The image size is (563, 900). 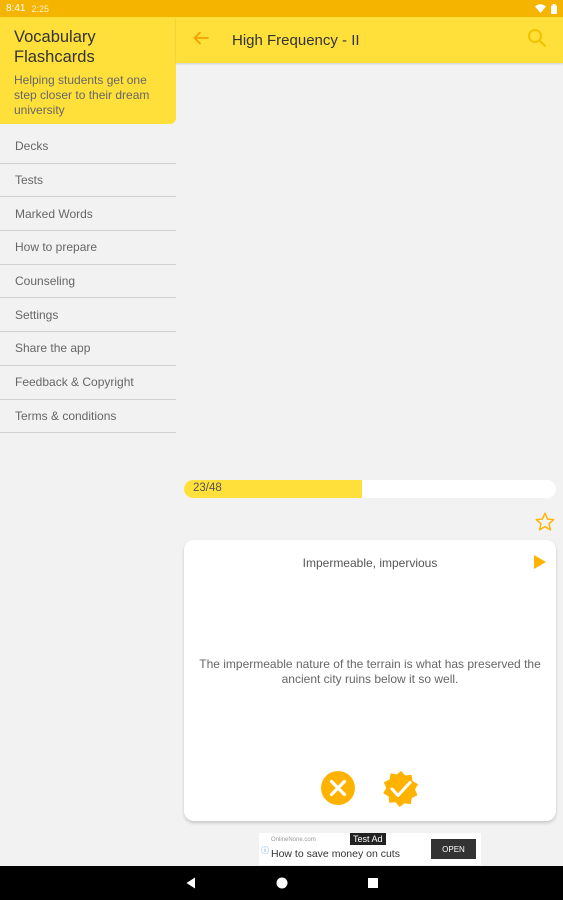 I want to click on know-button, so click(x=401, y=789).